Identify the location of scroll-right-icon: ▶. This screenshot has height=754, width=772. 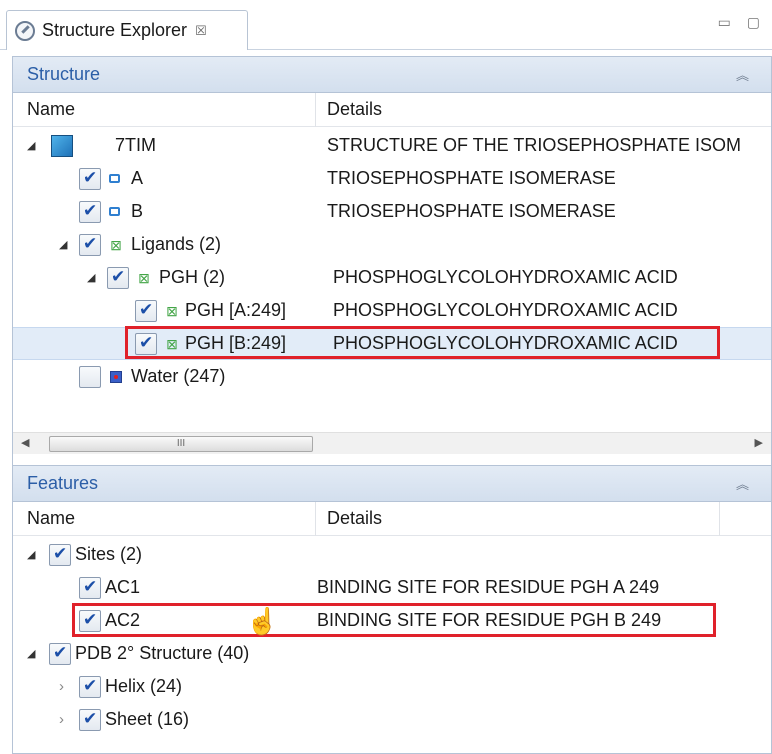
(759, 442).